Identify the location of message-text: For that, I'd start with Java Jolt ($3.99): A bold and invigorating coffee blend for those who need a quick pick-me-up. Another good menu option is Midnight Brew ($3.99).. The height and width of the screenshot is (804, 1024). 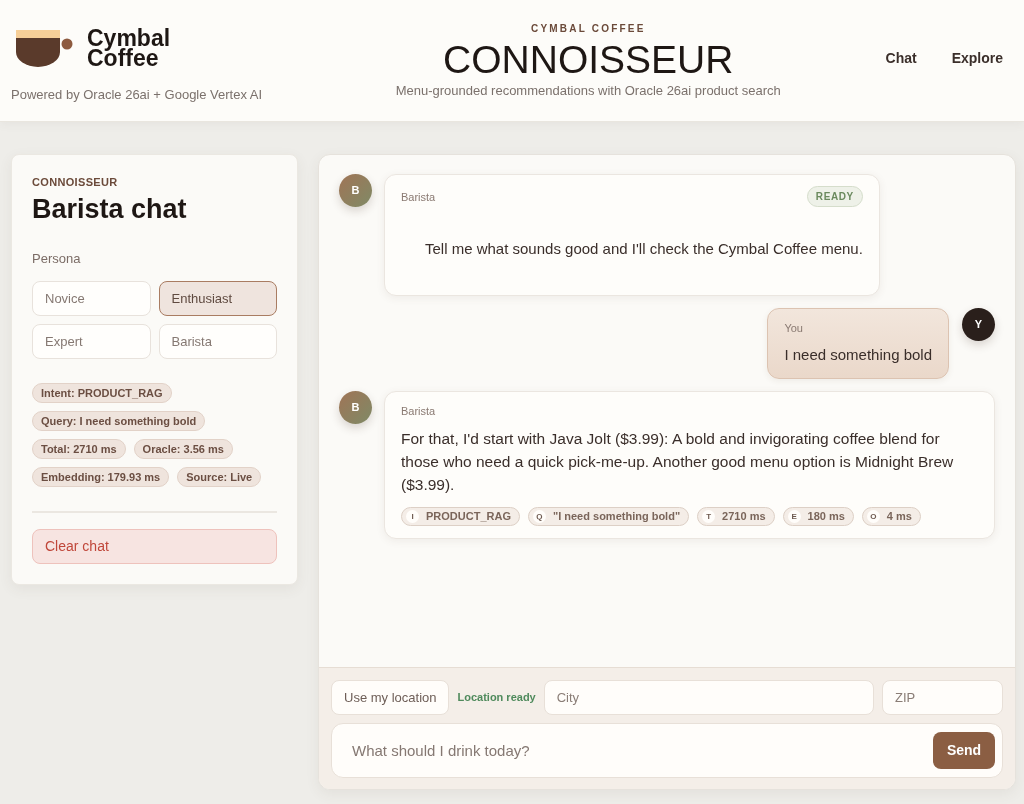
(678, 462).